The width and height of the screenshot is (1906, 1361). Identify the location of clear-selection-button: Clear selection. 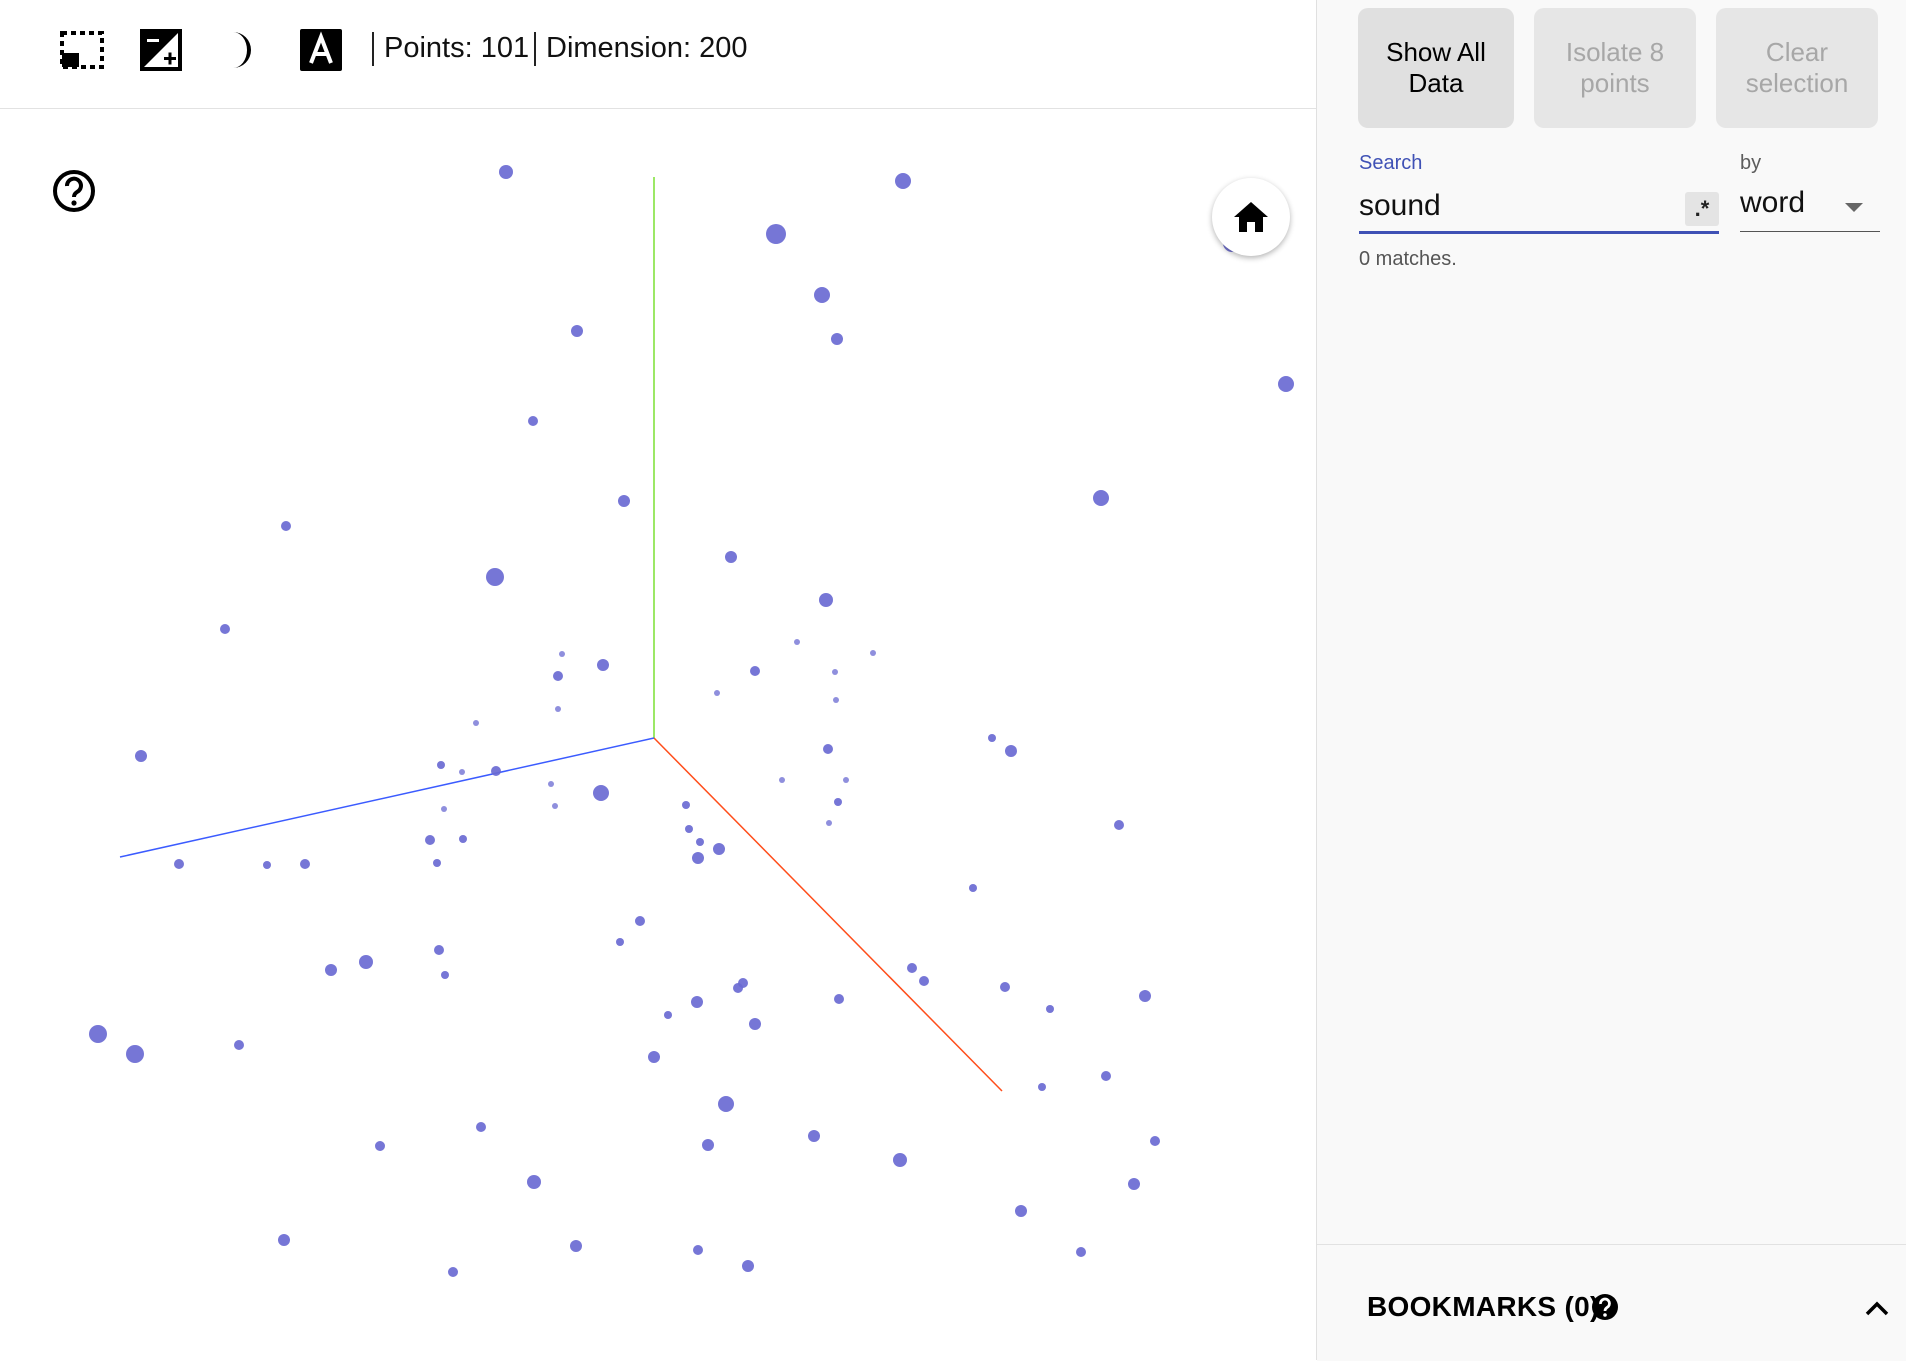
(1797, 68).